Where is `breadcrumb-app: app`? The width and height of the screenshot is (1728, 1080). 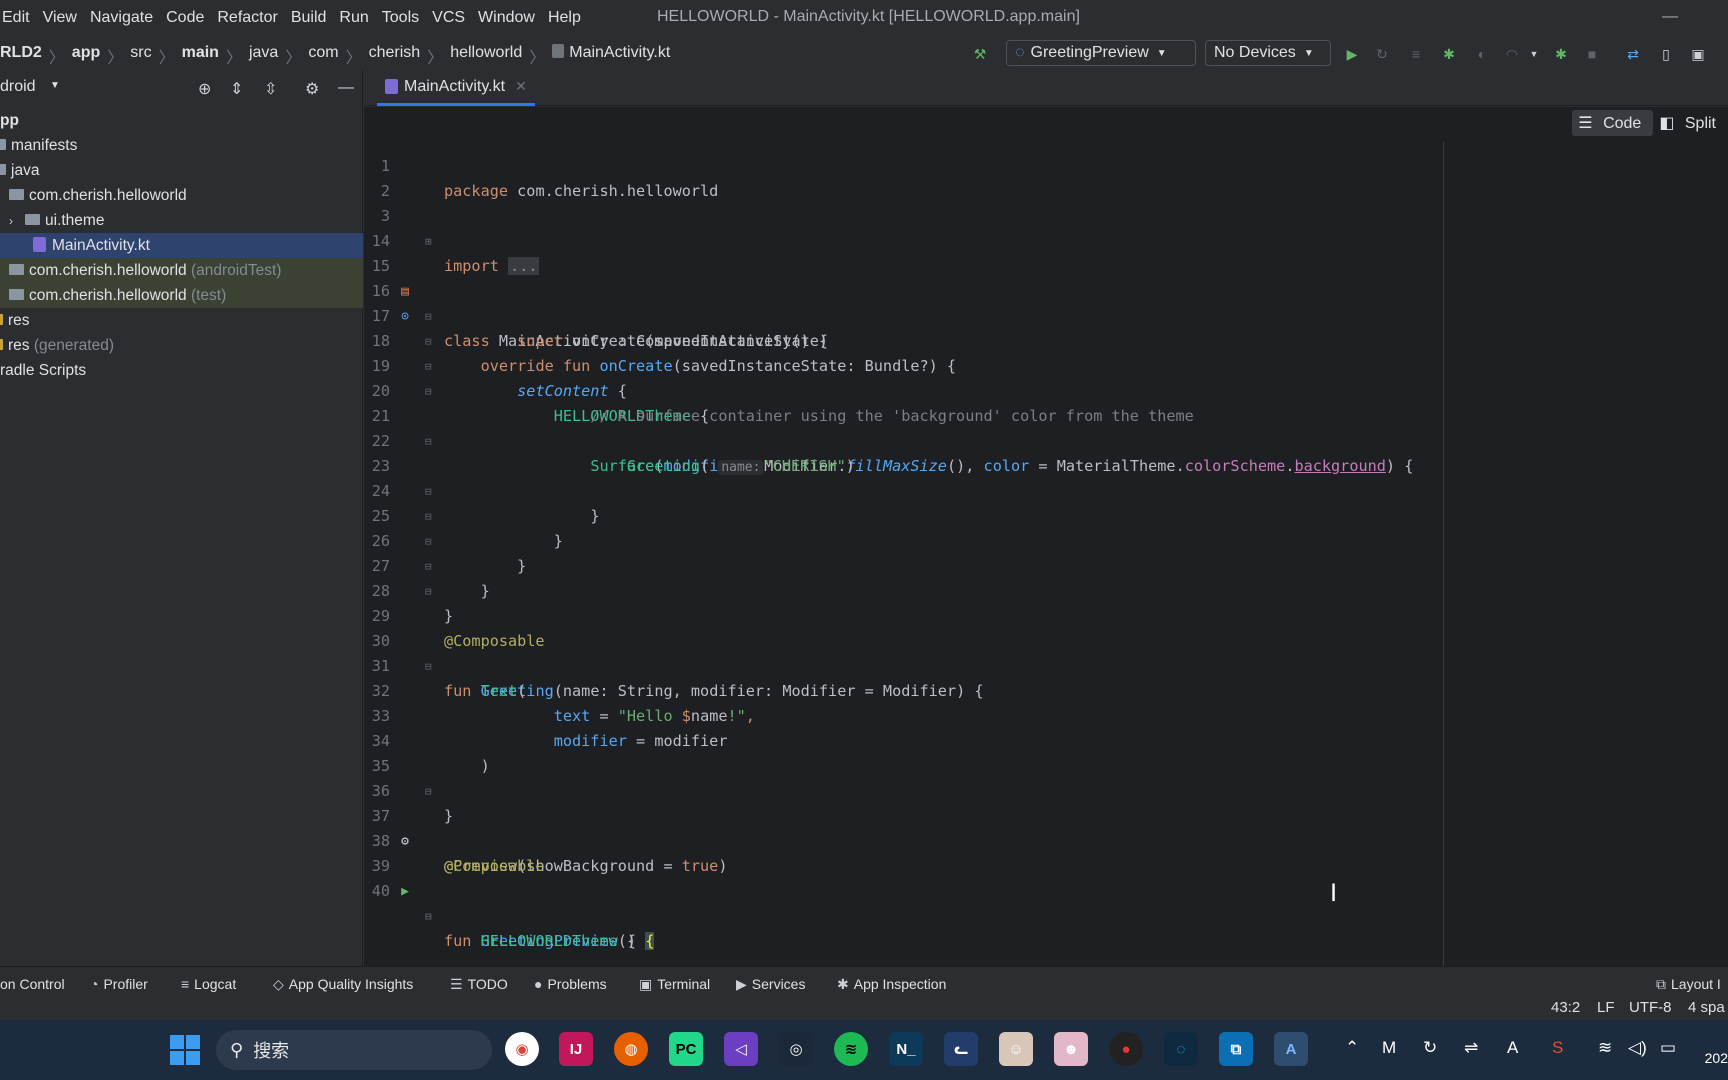 breadcrumb-app: app is located at coordinates (86, 56).